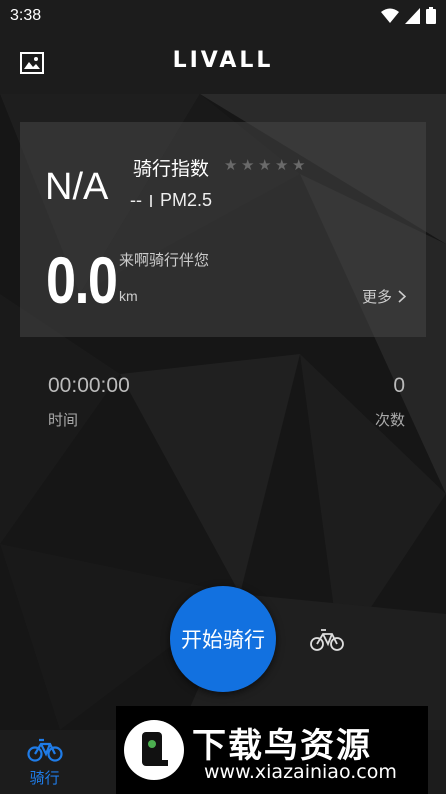  Describe the element at coordinates (186, 200) in the screenshot. I see `pm-label: PM2.5` at that location.